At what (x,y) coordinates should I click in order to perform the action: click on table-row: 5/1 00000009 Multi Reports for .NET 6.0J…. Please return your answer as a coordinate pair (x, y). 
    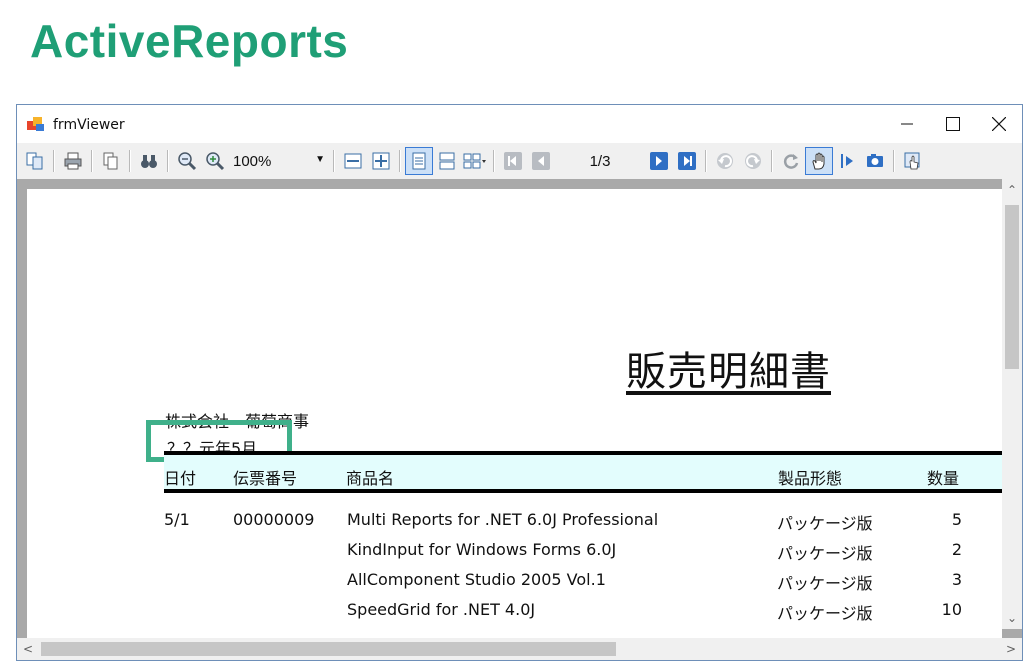
    Looking at the image, I should click on (514, 525).